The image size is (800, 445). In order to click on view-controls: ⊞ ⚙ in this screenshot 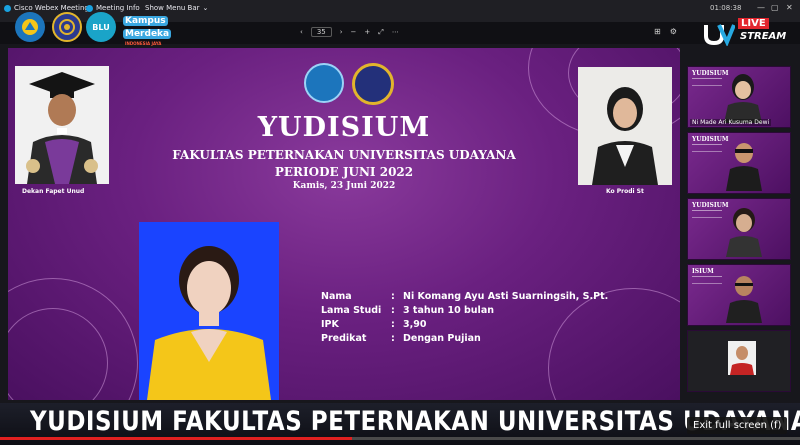, I will do `click(665, 31)`.